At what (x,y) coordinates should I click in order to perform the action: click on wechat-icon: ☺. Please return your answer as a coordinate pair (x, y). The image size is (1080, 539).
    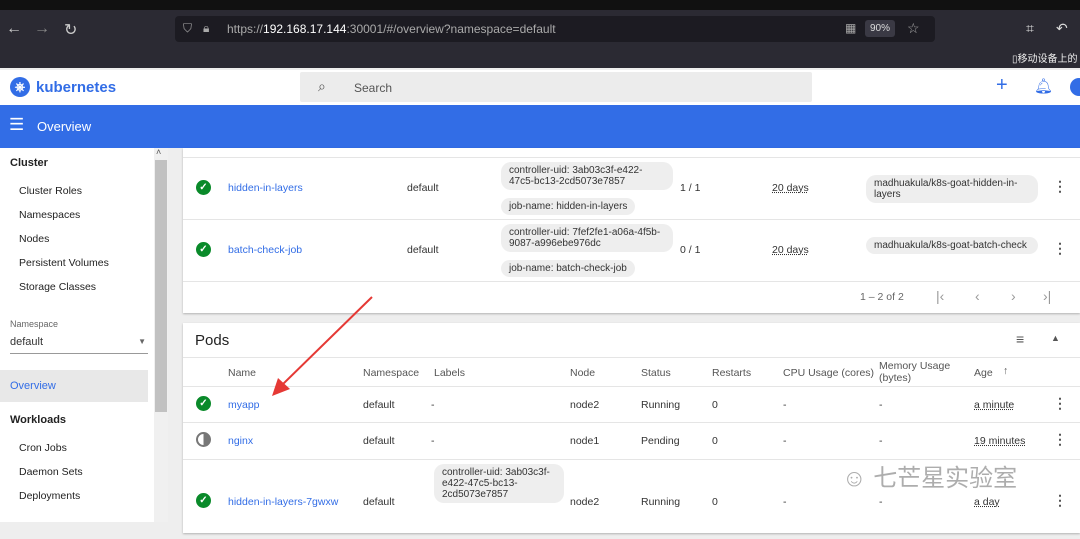
    Looking at the image, I should click on (854, 478).